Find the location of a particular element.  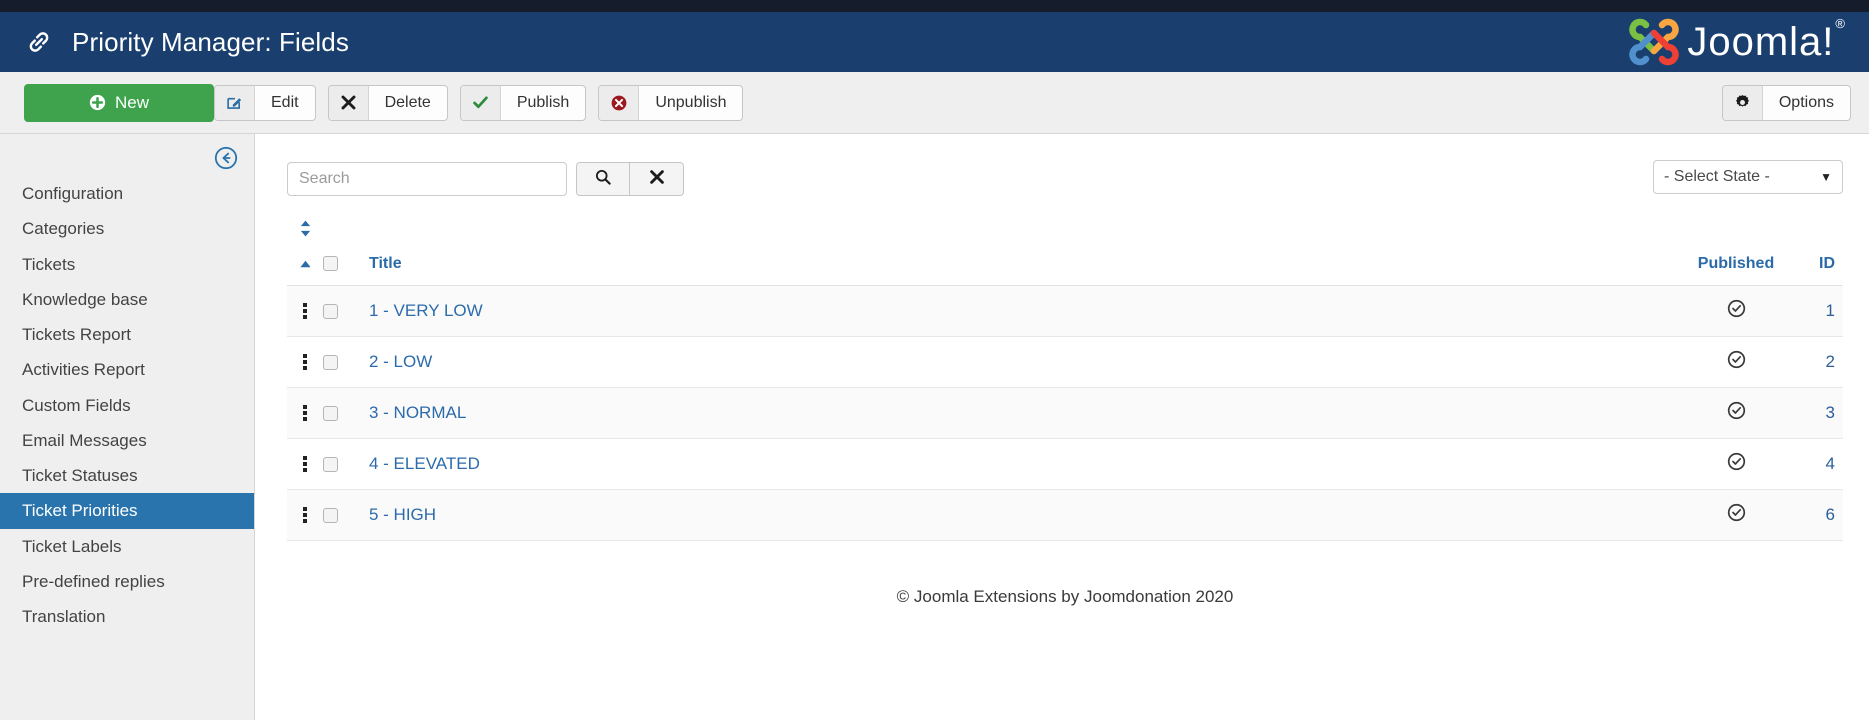

joomla-wordmark: Joomla!® is located at coordinates (1766, 40).